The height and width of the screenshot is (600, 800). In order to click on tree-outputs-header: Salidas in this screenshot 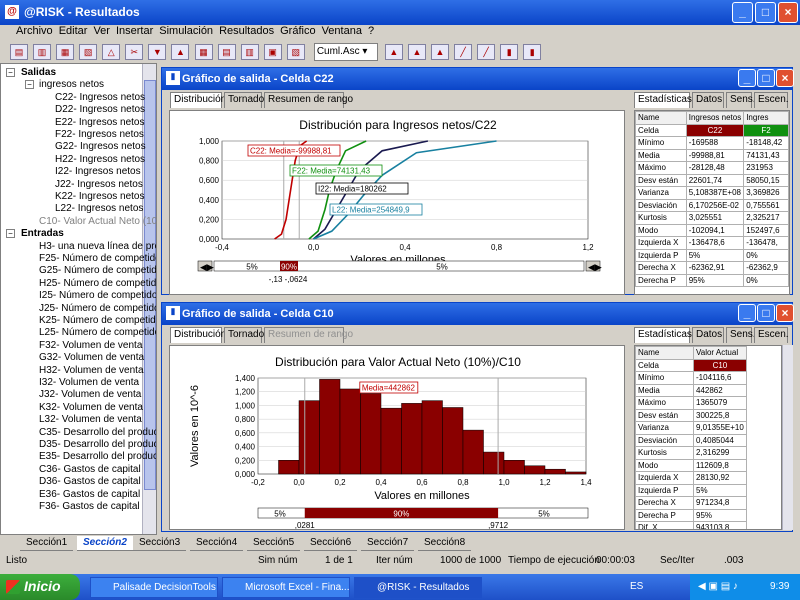, I will do `click(38, 73)`.